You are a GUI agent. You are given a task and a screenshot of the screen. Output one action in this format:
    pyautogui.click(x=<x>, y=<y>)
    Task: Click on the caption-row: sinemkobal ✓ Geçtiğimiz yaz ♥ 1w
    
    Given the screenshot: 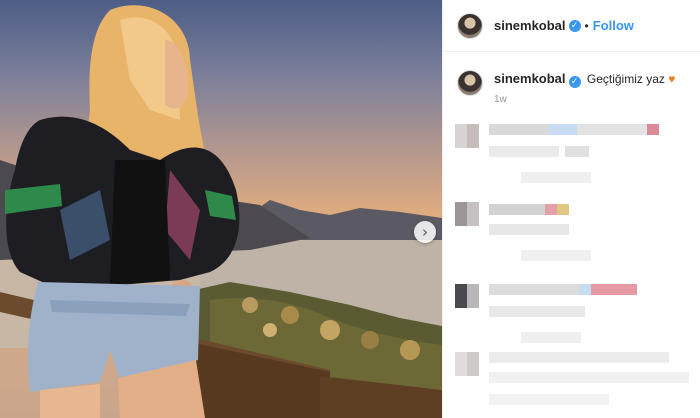 What is the action you would take?
    pyautogui.click(x=571, y=78)
    